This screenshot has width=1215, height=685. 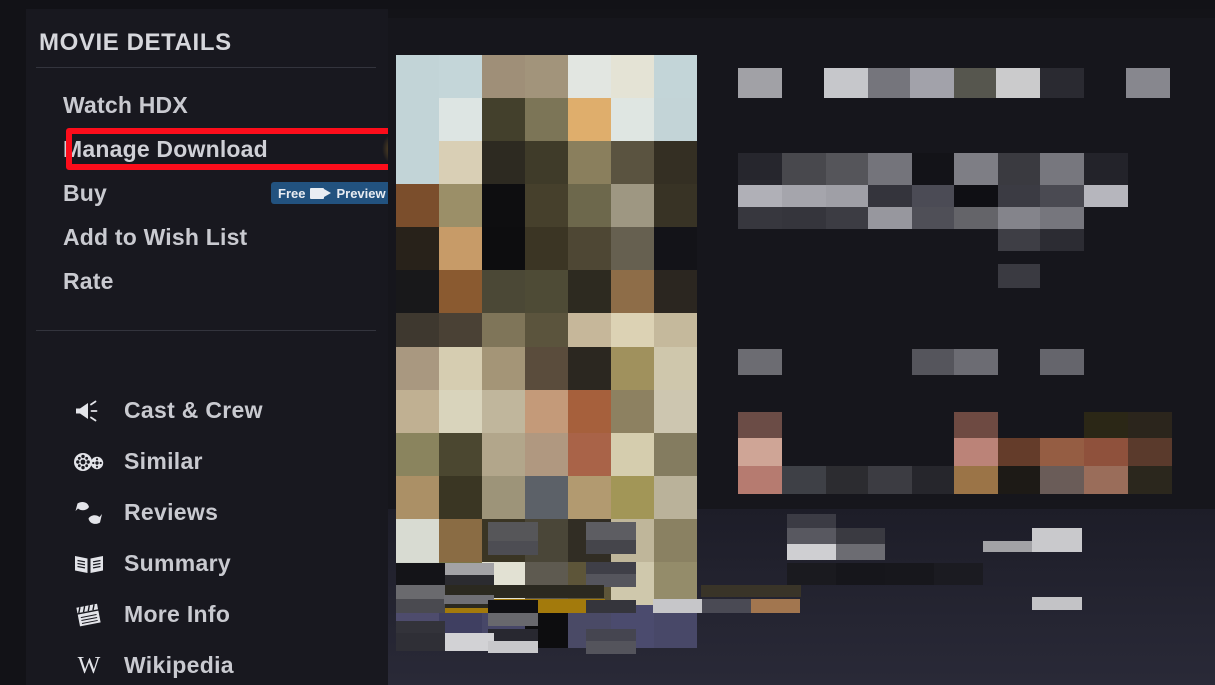 I want to click on menu-item-label: Manage Download, so click(x=165, y=148).